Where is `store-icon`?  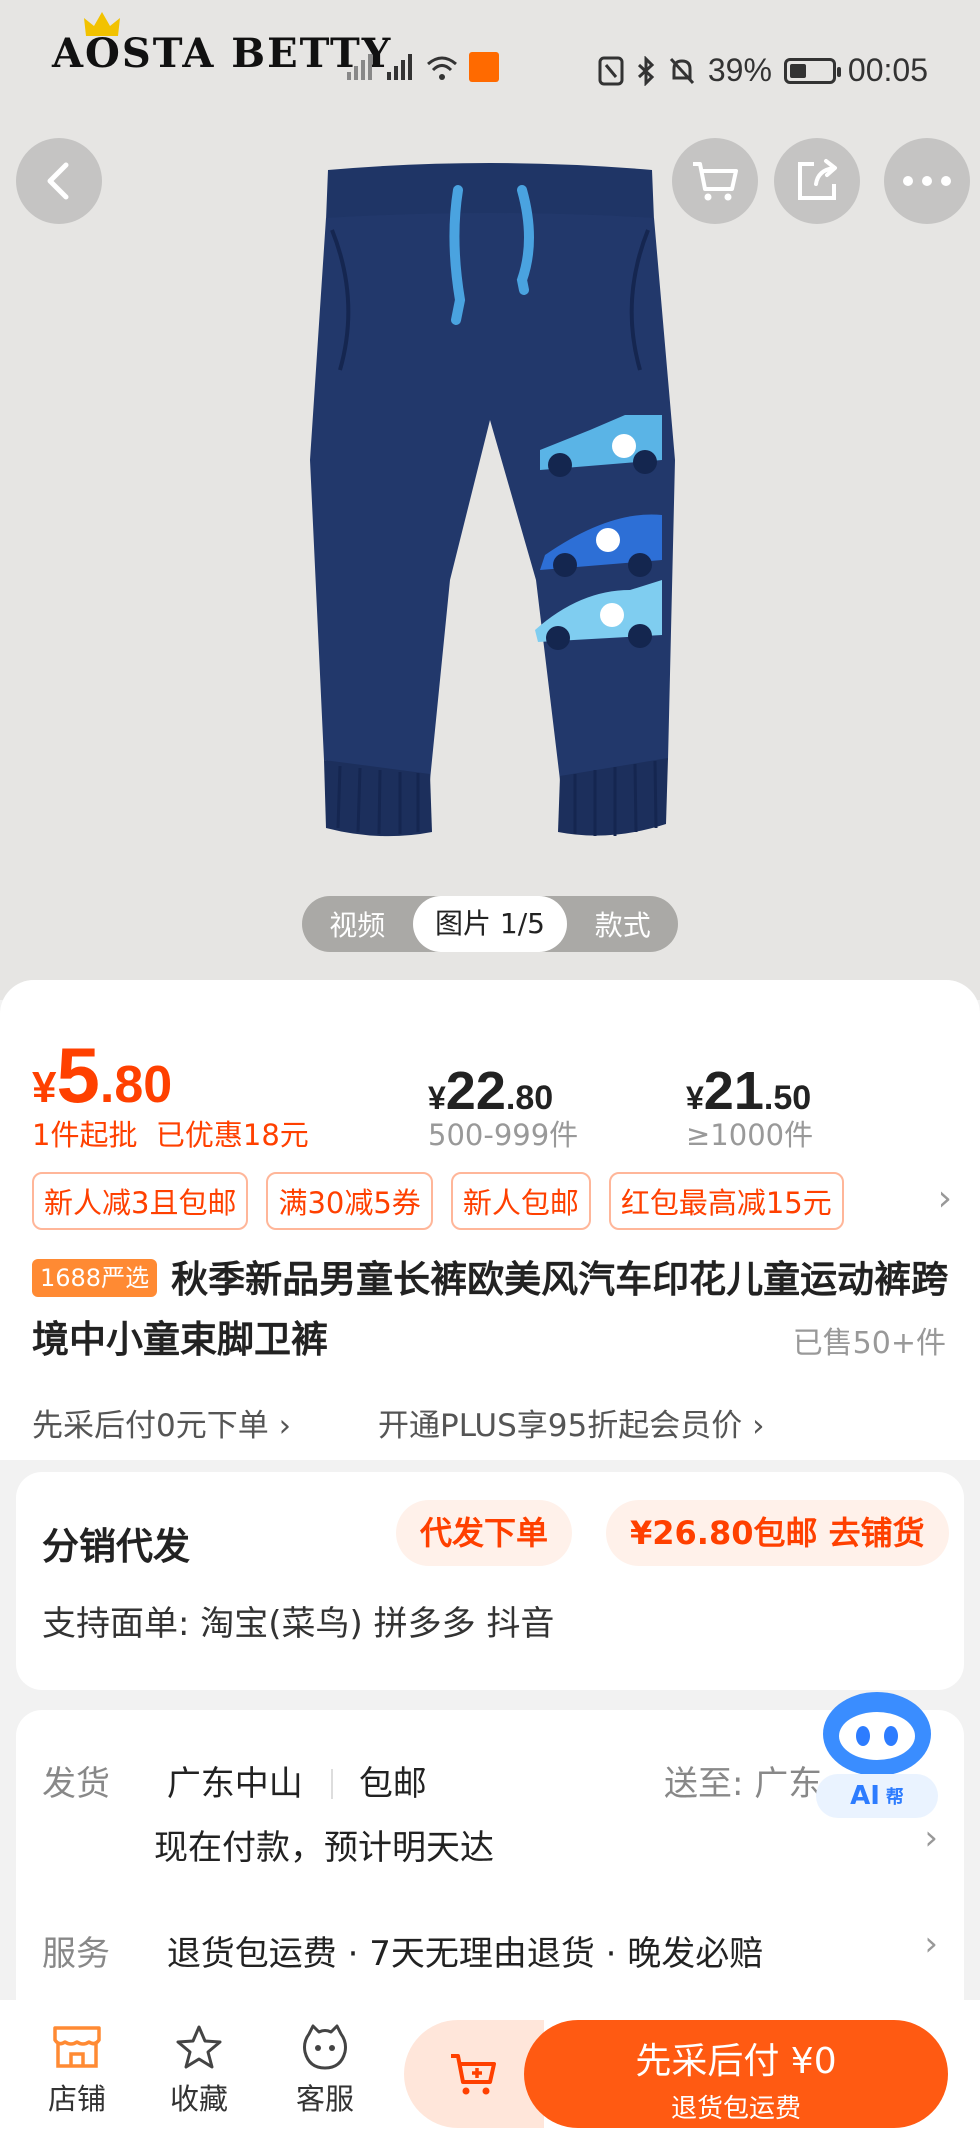 store-icon is located at coordinates (77, 2047).